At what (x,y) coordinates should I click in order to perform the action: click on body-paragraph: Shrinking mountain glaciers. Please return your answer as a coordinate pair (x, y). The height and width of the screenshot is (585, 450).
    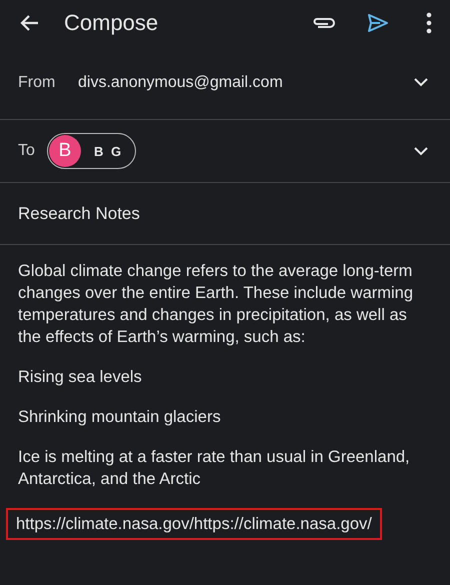
    Looking at the image, I should click on (120, 417).